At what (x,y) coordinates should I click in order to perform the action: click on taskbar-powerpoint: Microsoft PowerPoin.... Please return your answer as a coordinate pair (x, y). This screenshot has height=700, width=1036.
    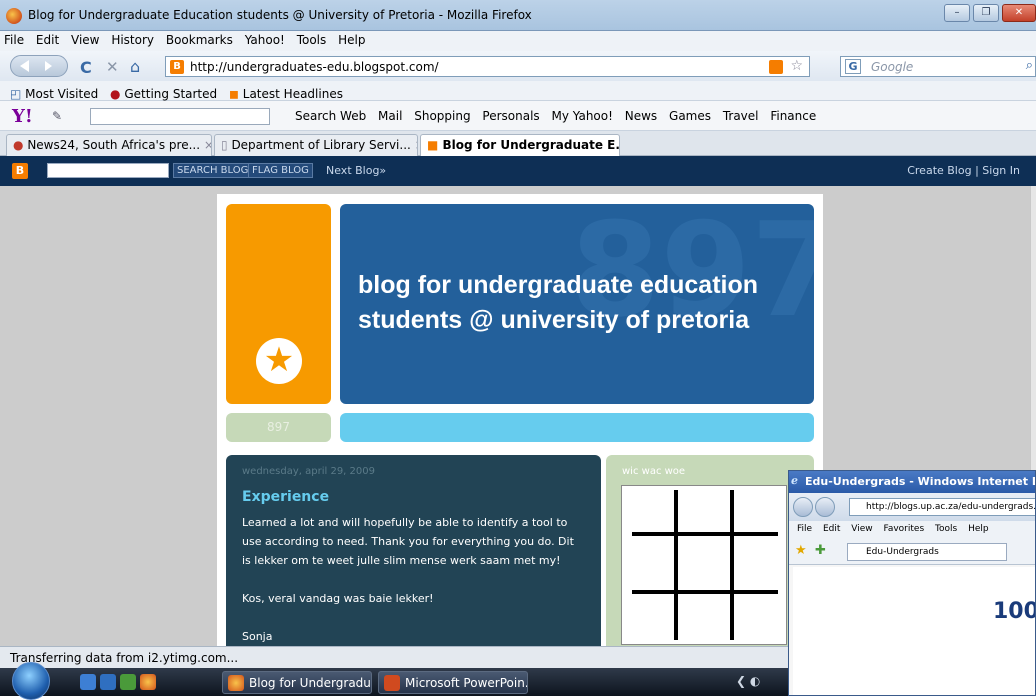
    Looking at the image, I should click on (453, 682).